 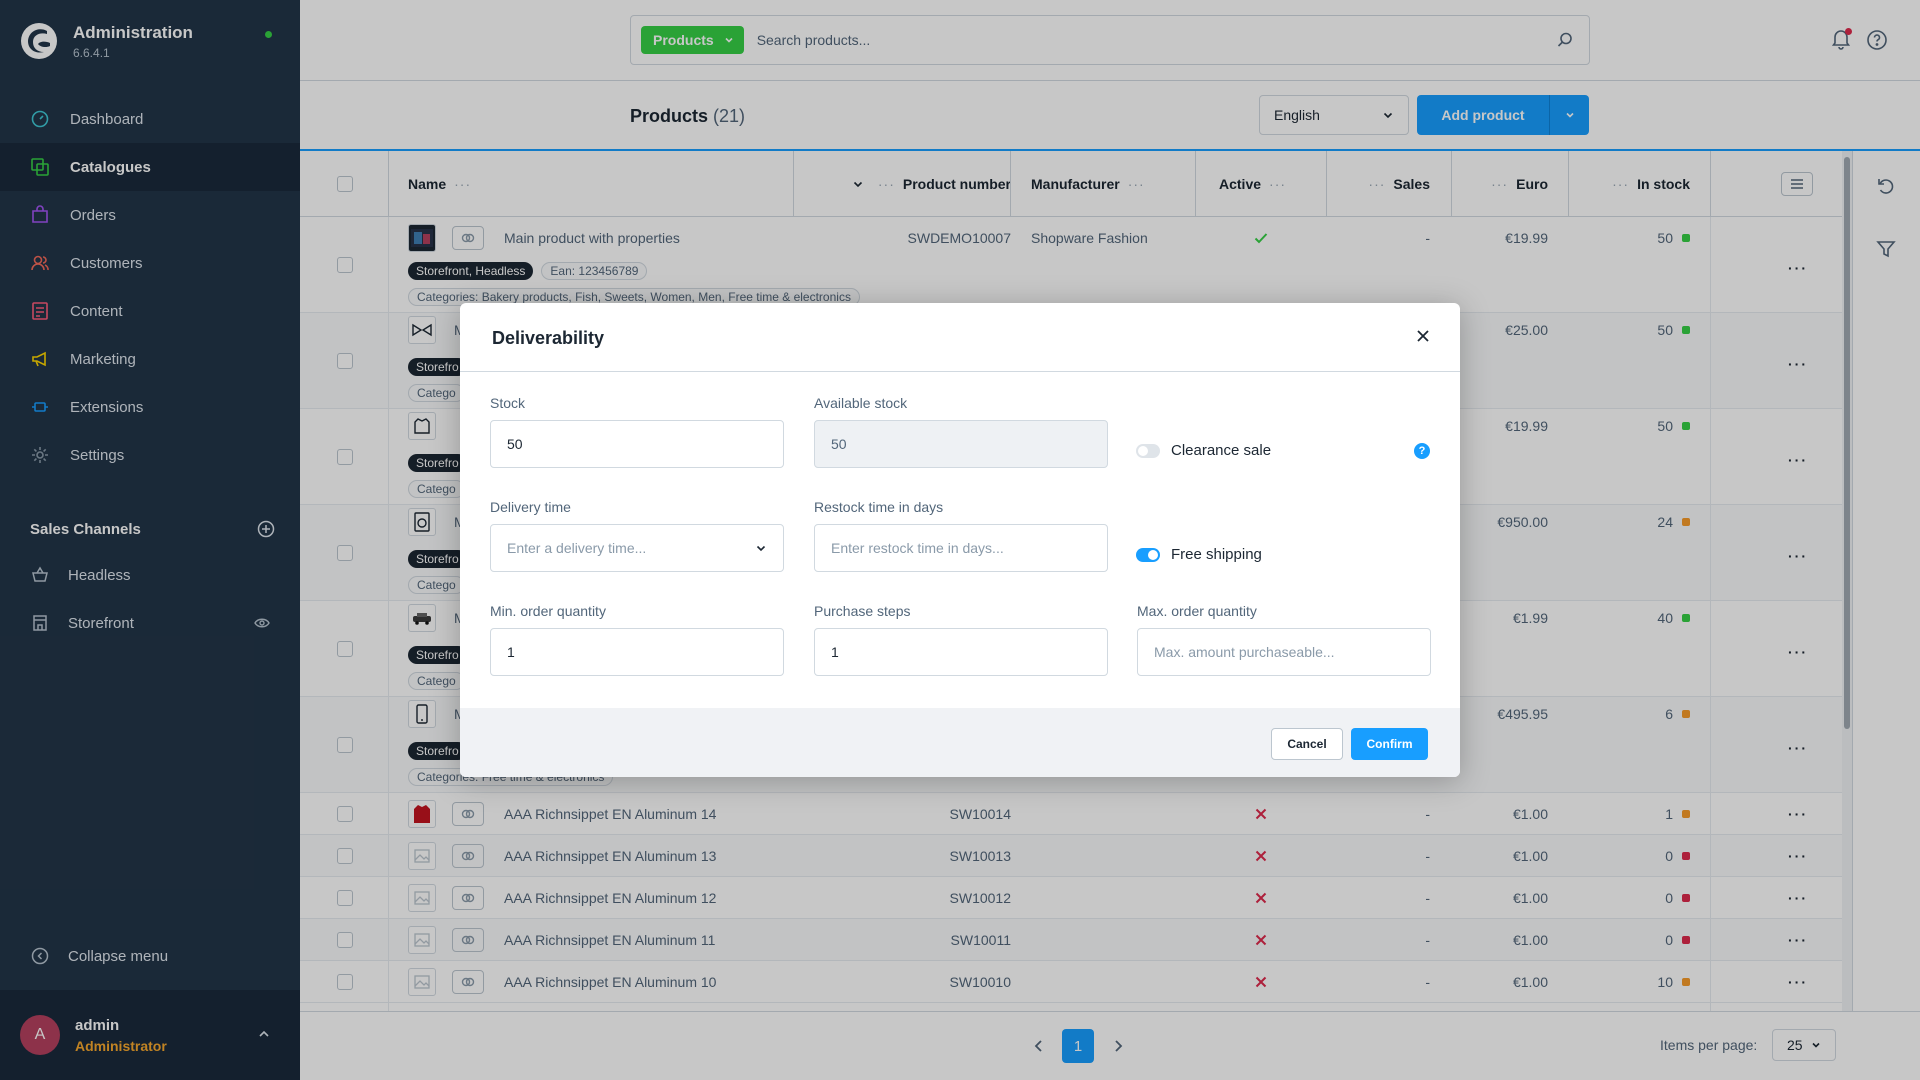 What do you see at coordinates (961, 652) in the screenshot?
I see `purchase-steps-field` at bounding box center [961, 652].